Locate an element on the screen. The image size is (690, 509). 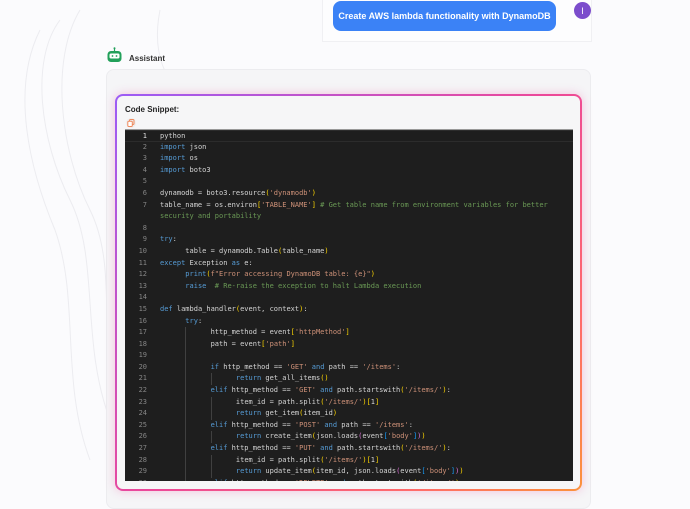
code-token: def is located at coordinates (166, 308).